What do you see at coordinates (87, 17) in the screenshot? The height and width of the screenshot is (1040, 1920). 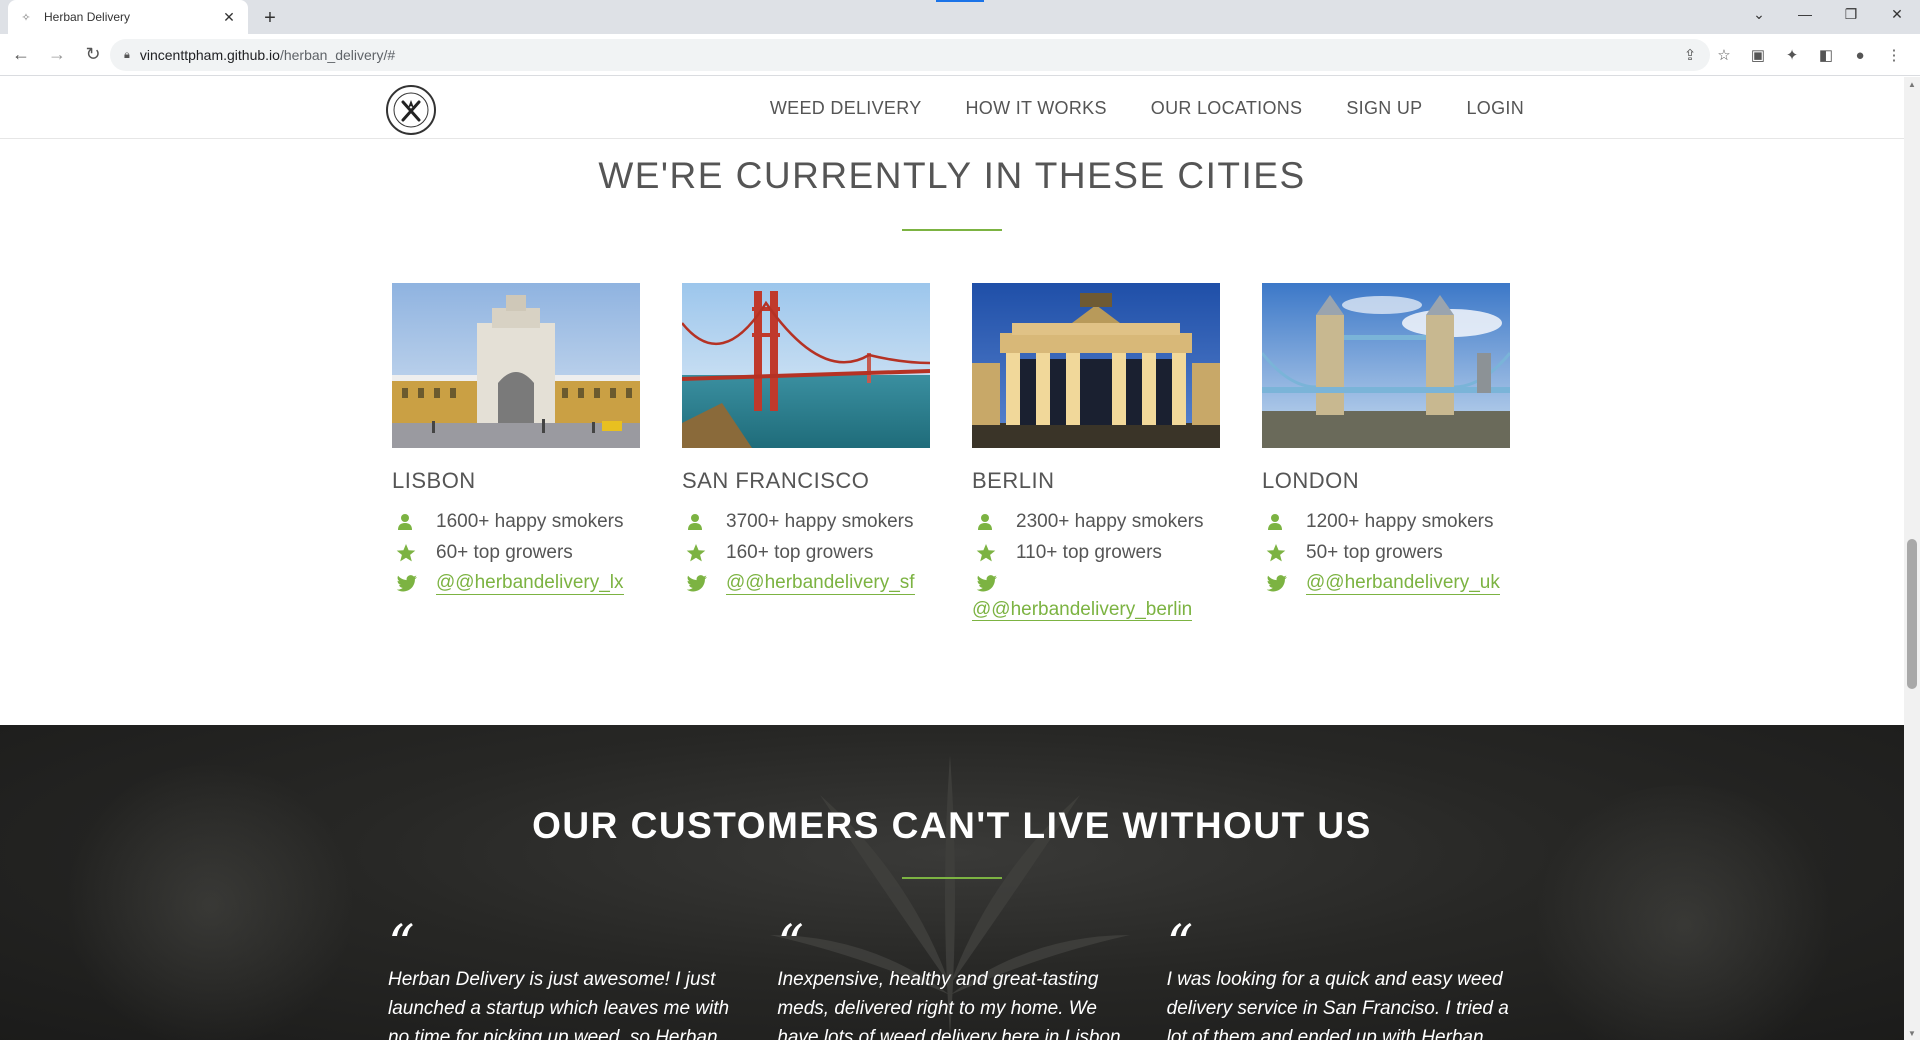 I see `tab-title: Herban Delivery` at bounding box center [87, 17].